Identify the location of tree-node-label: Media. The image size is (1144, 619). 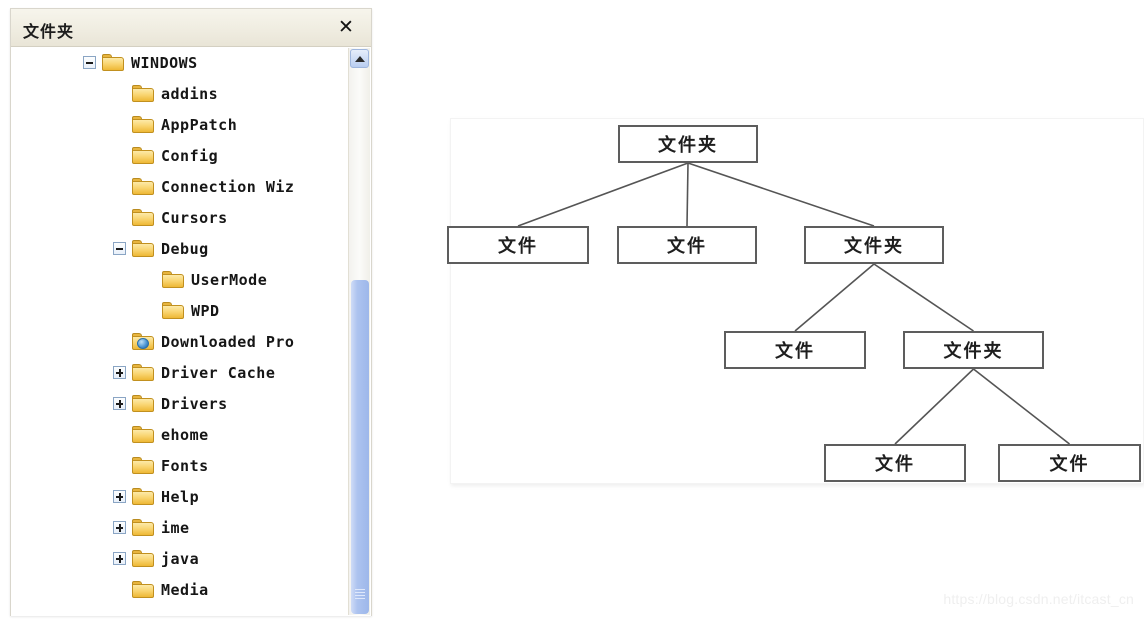
(185, 589).